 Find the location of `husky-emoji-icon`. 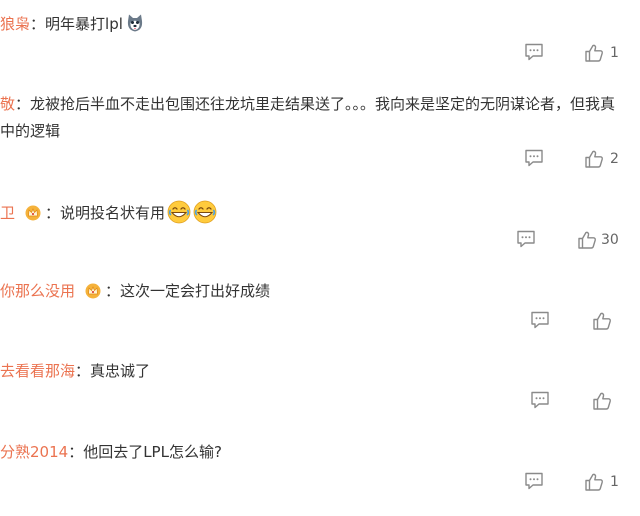

husky-emoji-icon is located at coordinates (135, 23).